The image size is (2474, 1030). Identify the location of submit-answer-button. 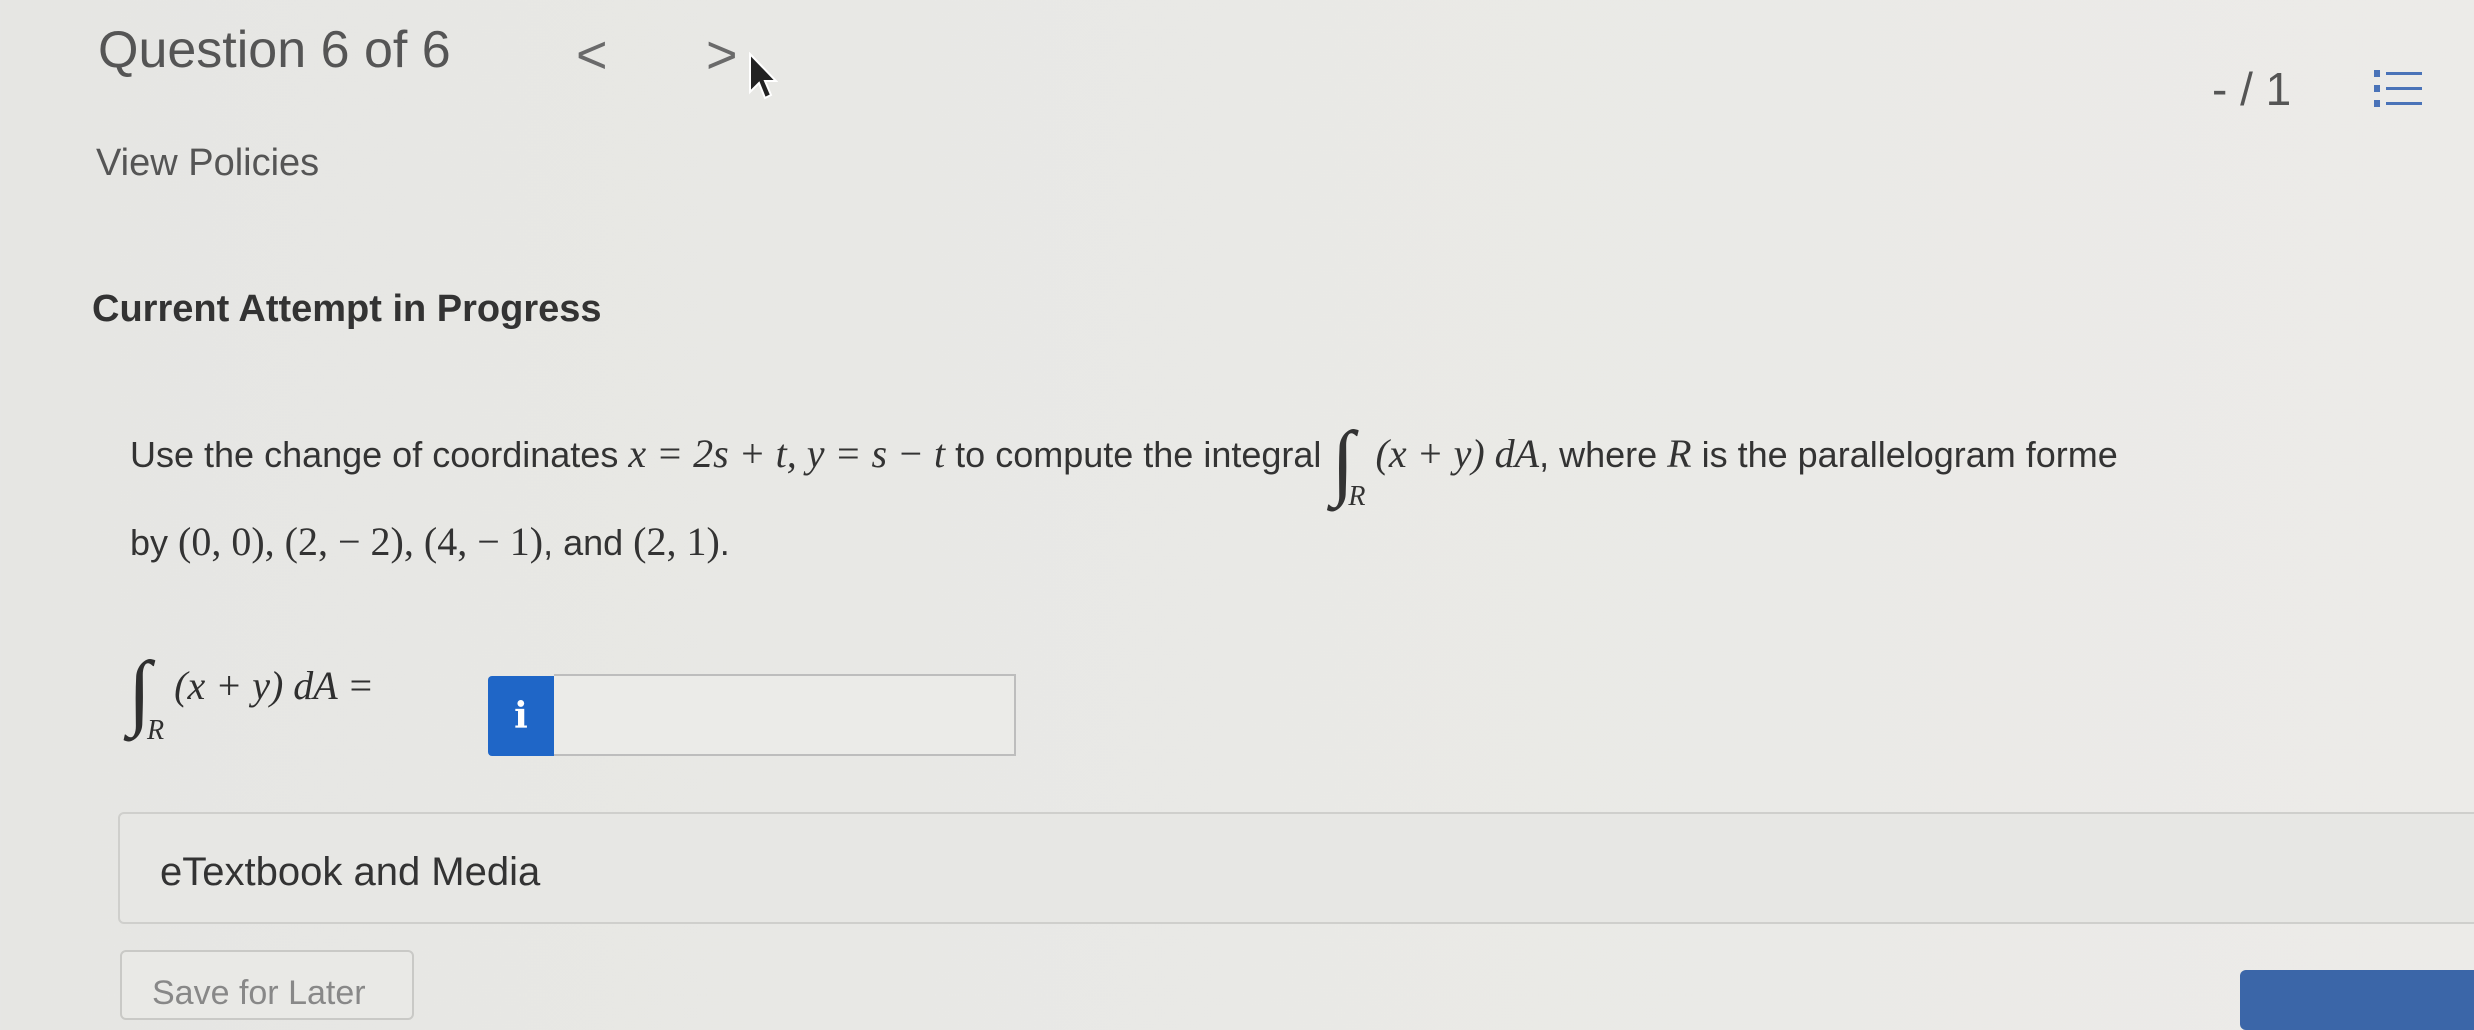
(2357, 1000).